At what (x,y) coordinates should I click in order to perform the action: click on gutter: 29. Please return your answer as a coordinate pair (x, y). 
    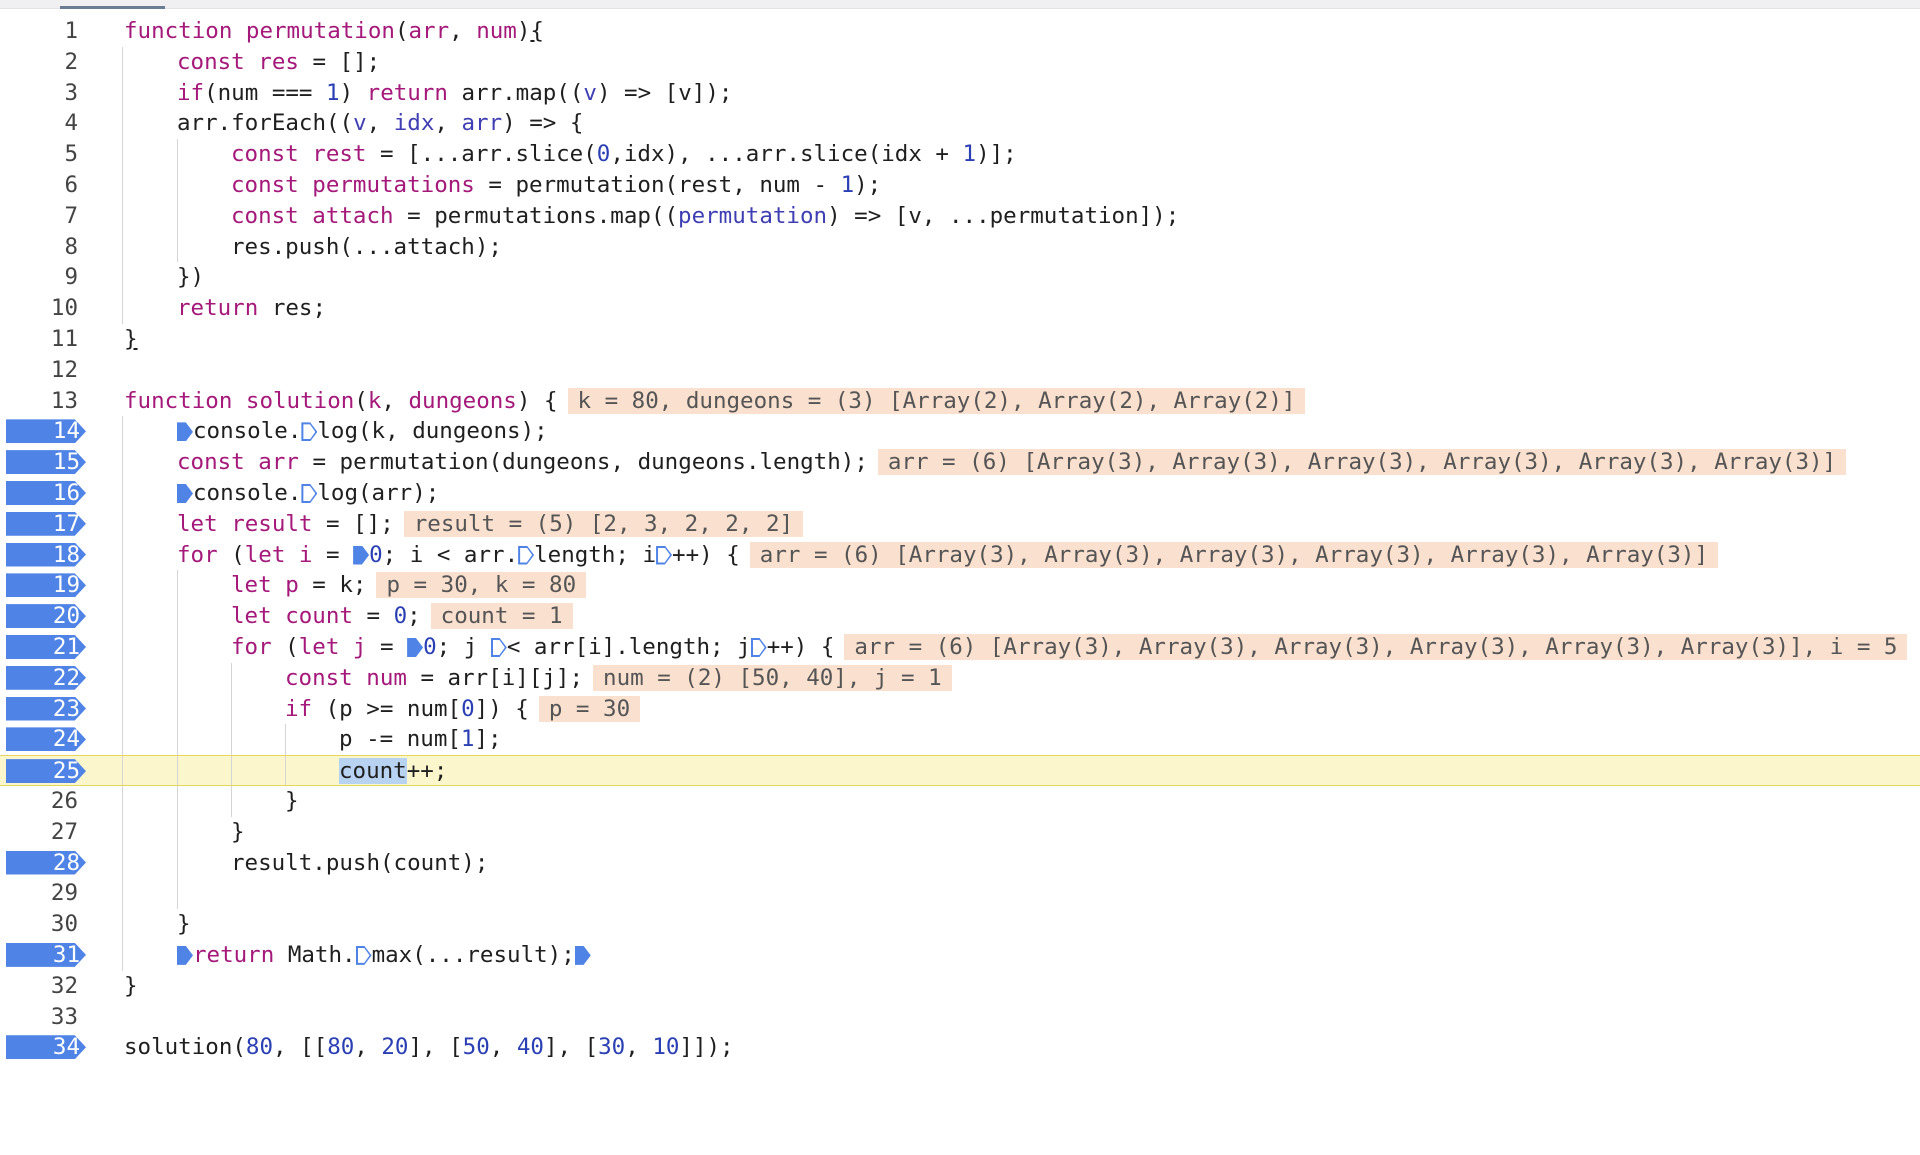
    Looking at the image, I should click on (50, 893).